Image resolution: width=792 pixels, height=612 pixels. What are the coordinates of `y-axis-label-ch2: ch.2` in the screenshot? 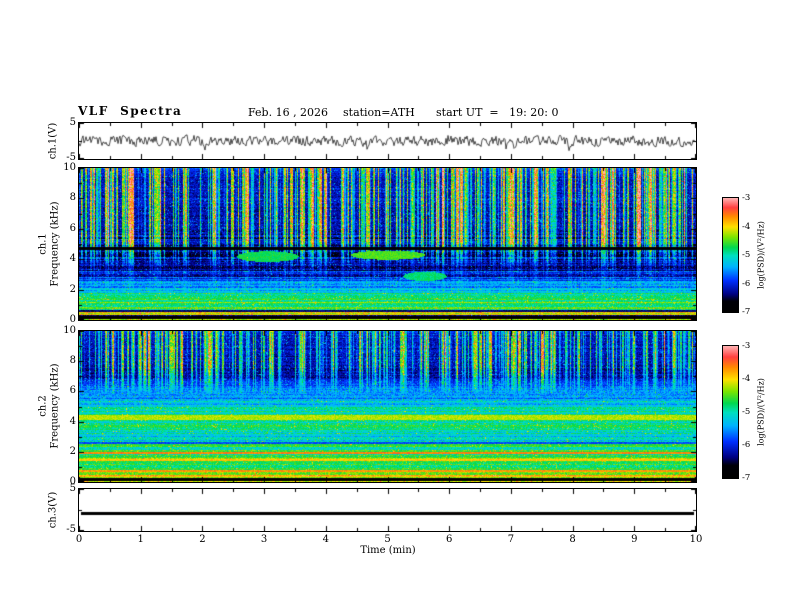 It's located at (43, 406).